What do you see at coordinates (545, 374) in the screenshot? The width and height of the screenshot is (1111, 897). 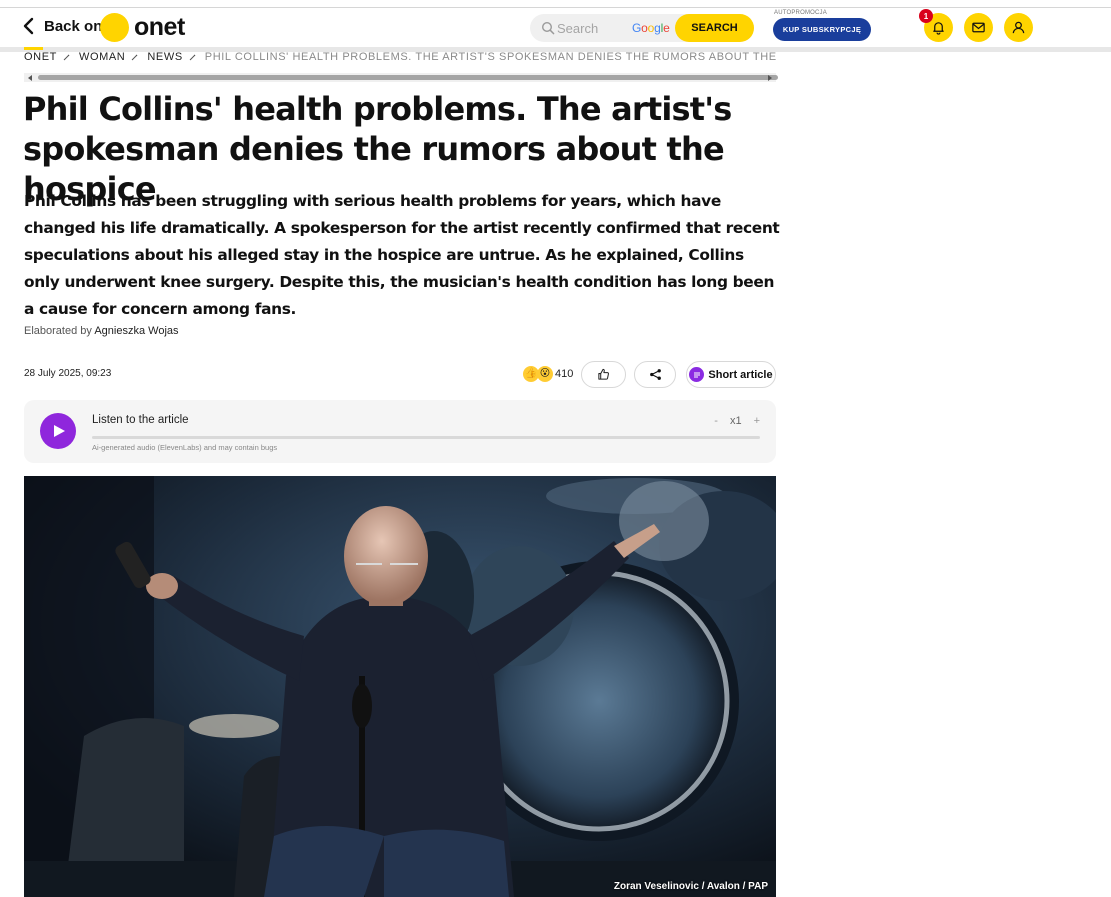 I see `surprised-face-icon: 😮` at bounding box center [545, 374].